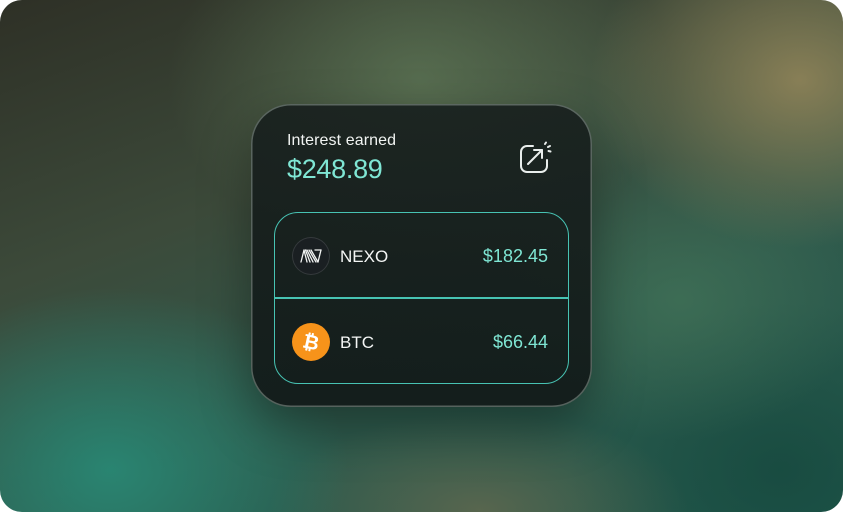 The height and width of the screenshot is (512, 843). What do you see at coordinates (311, 256) in the screenshot?
I see `nexo-logo-icon` at bounding box center [311, 256].